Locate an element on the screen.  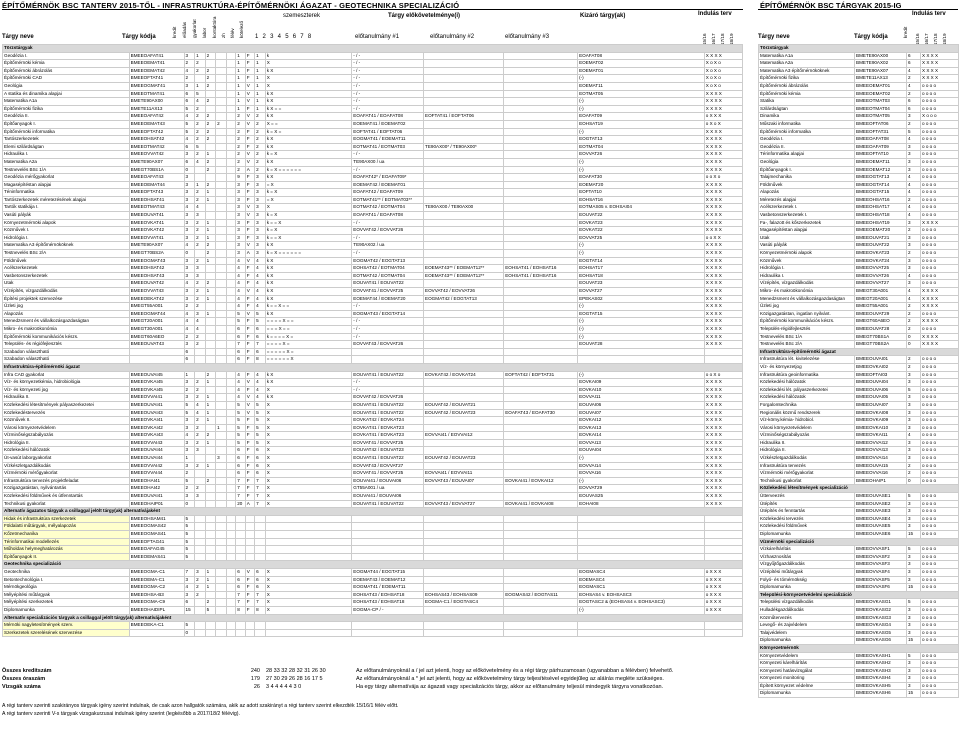
side-cell-c: BMEEOUVAI15 is located at coordinates (880, 466).